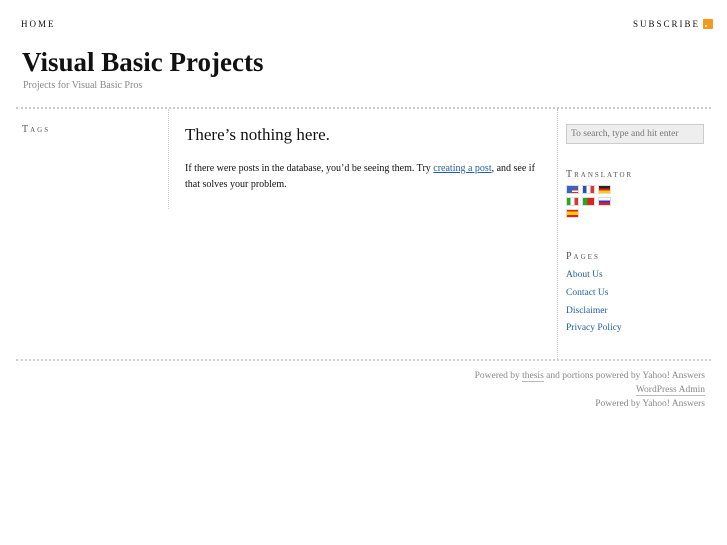 This screenshot has width=727, height=545. I want to click on nav-home: HOME, so click(38, 24).